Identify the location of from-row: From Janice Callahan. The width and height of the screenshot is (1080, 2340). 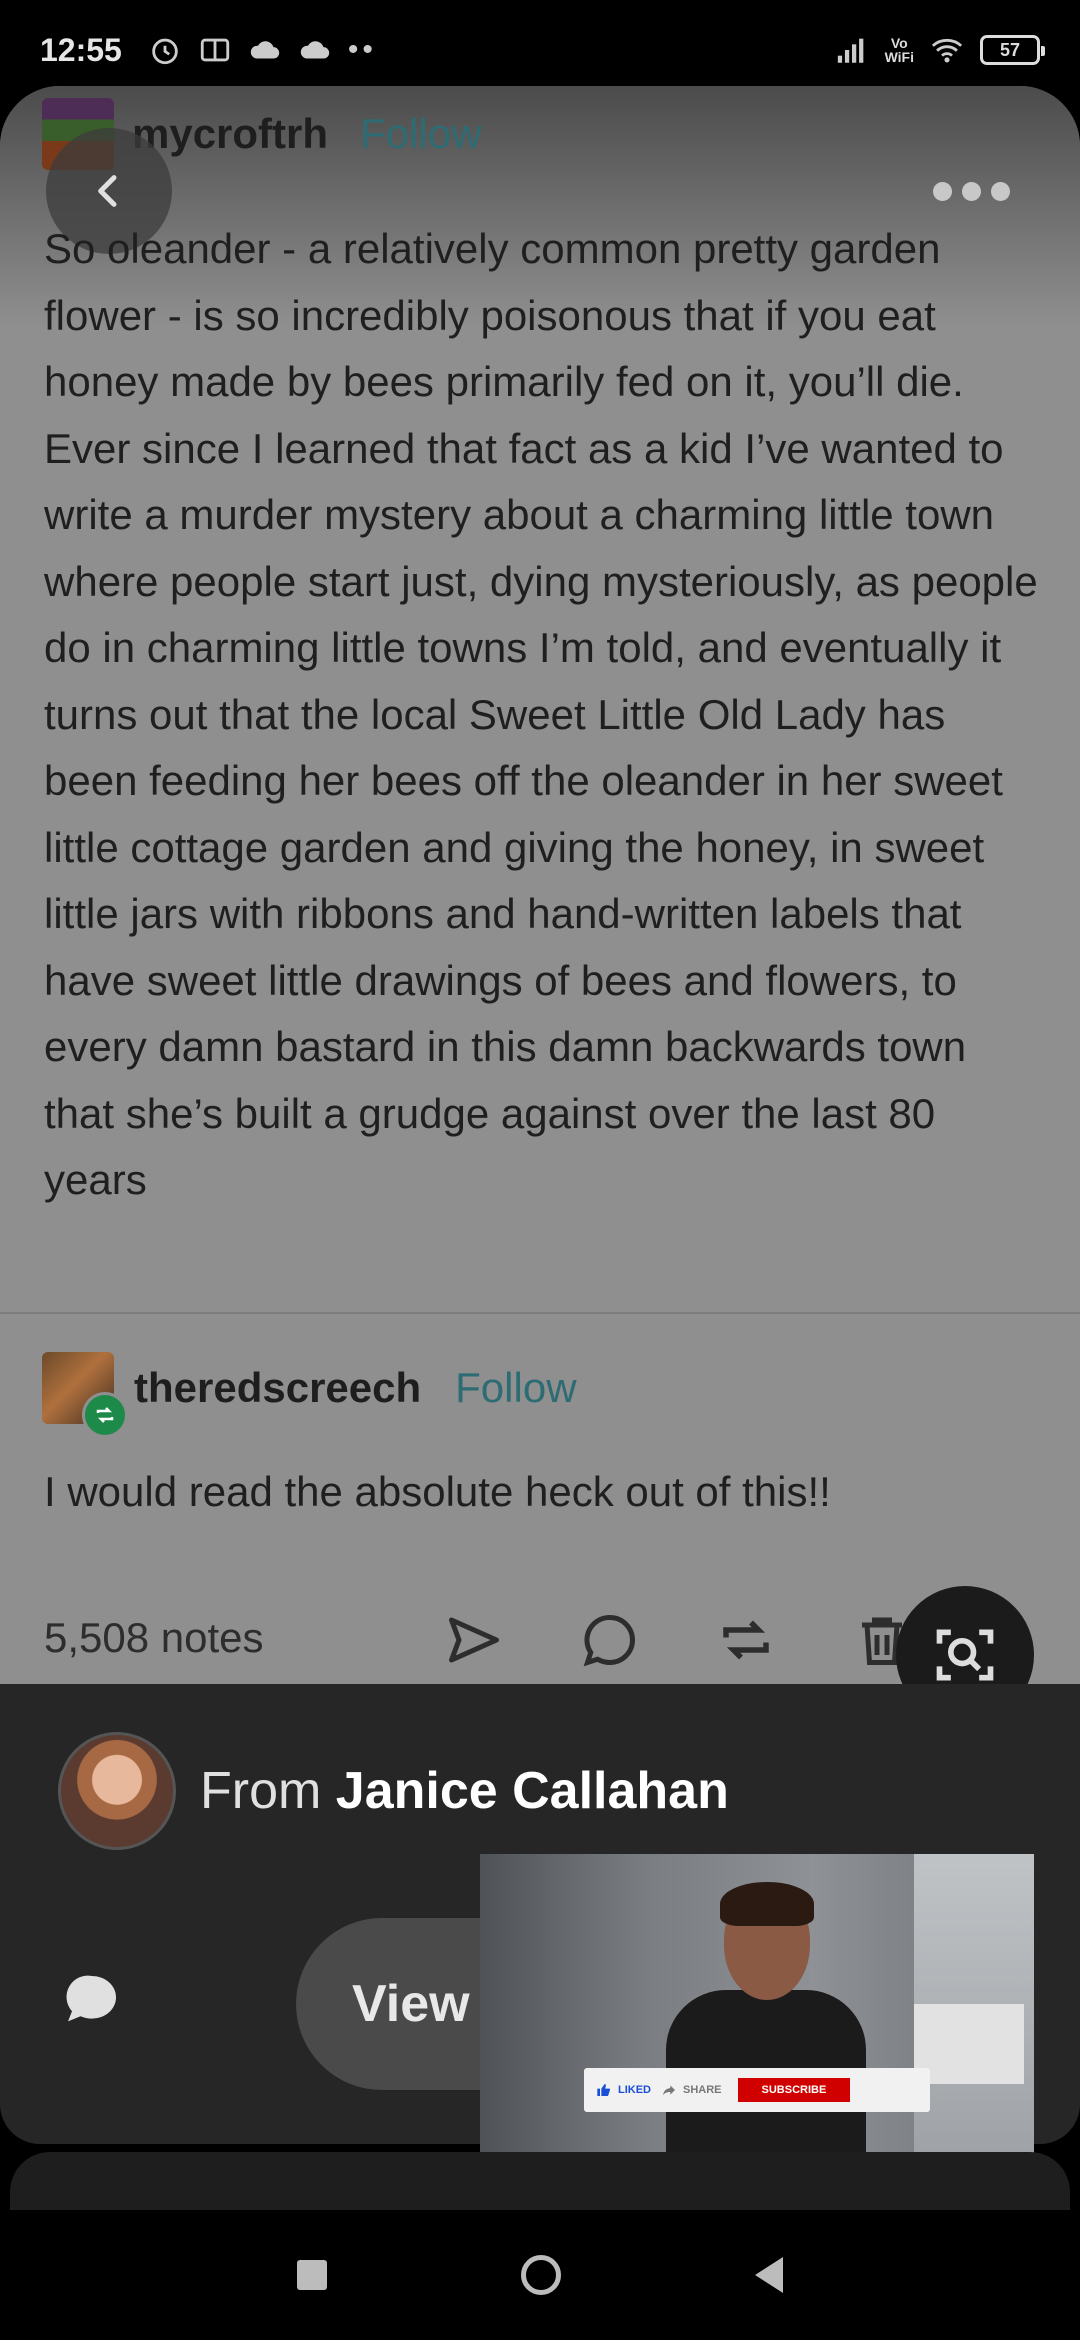
(393, 1791).